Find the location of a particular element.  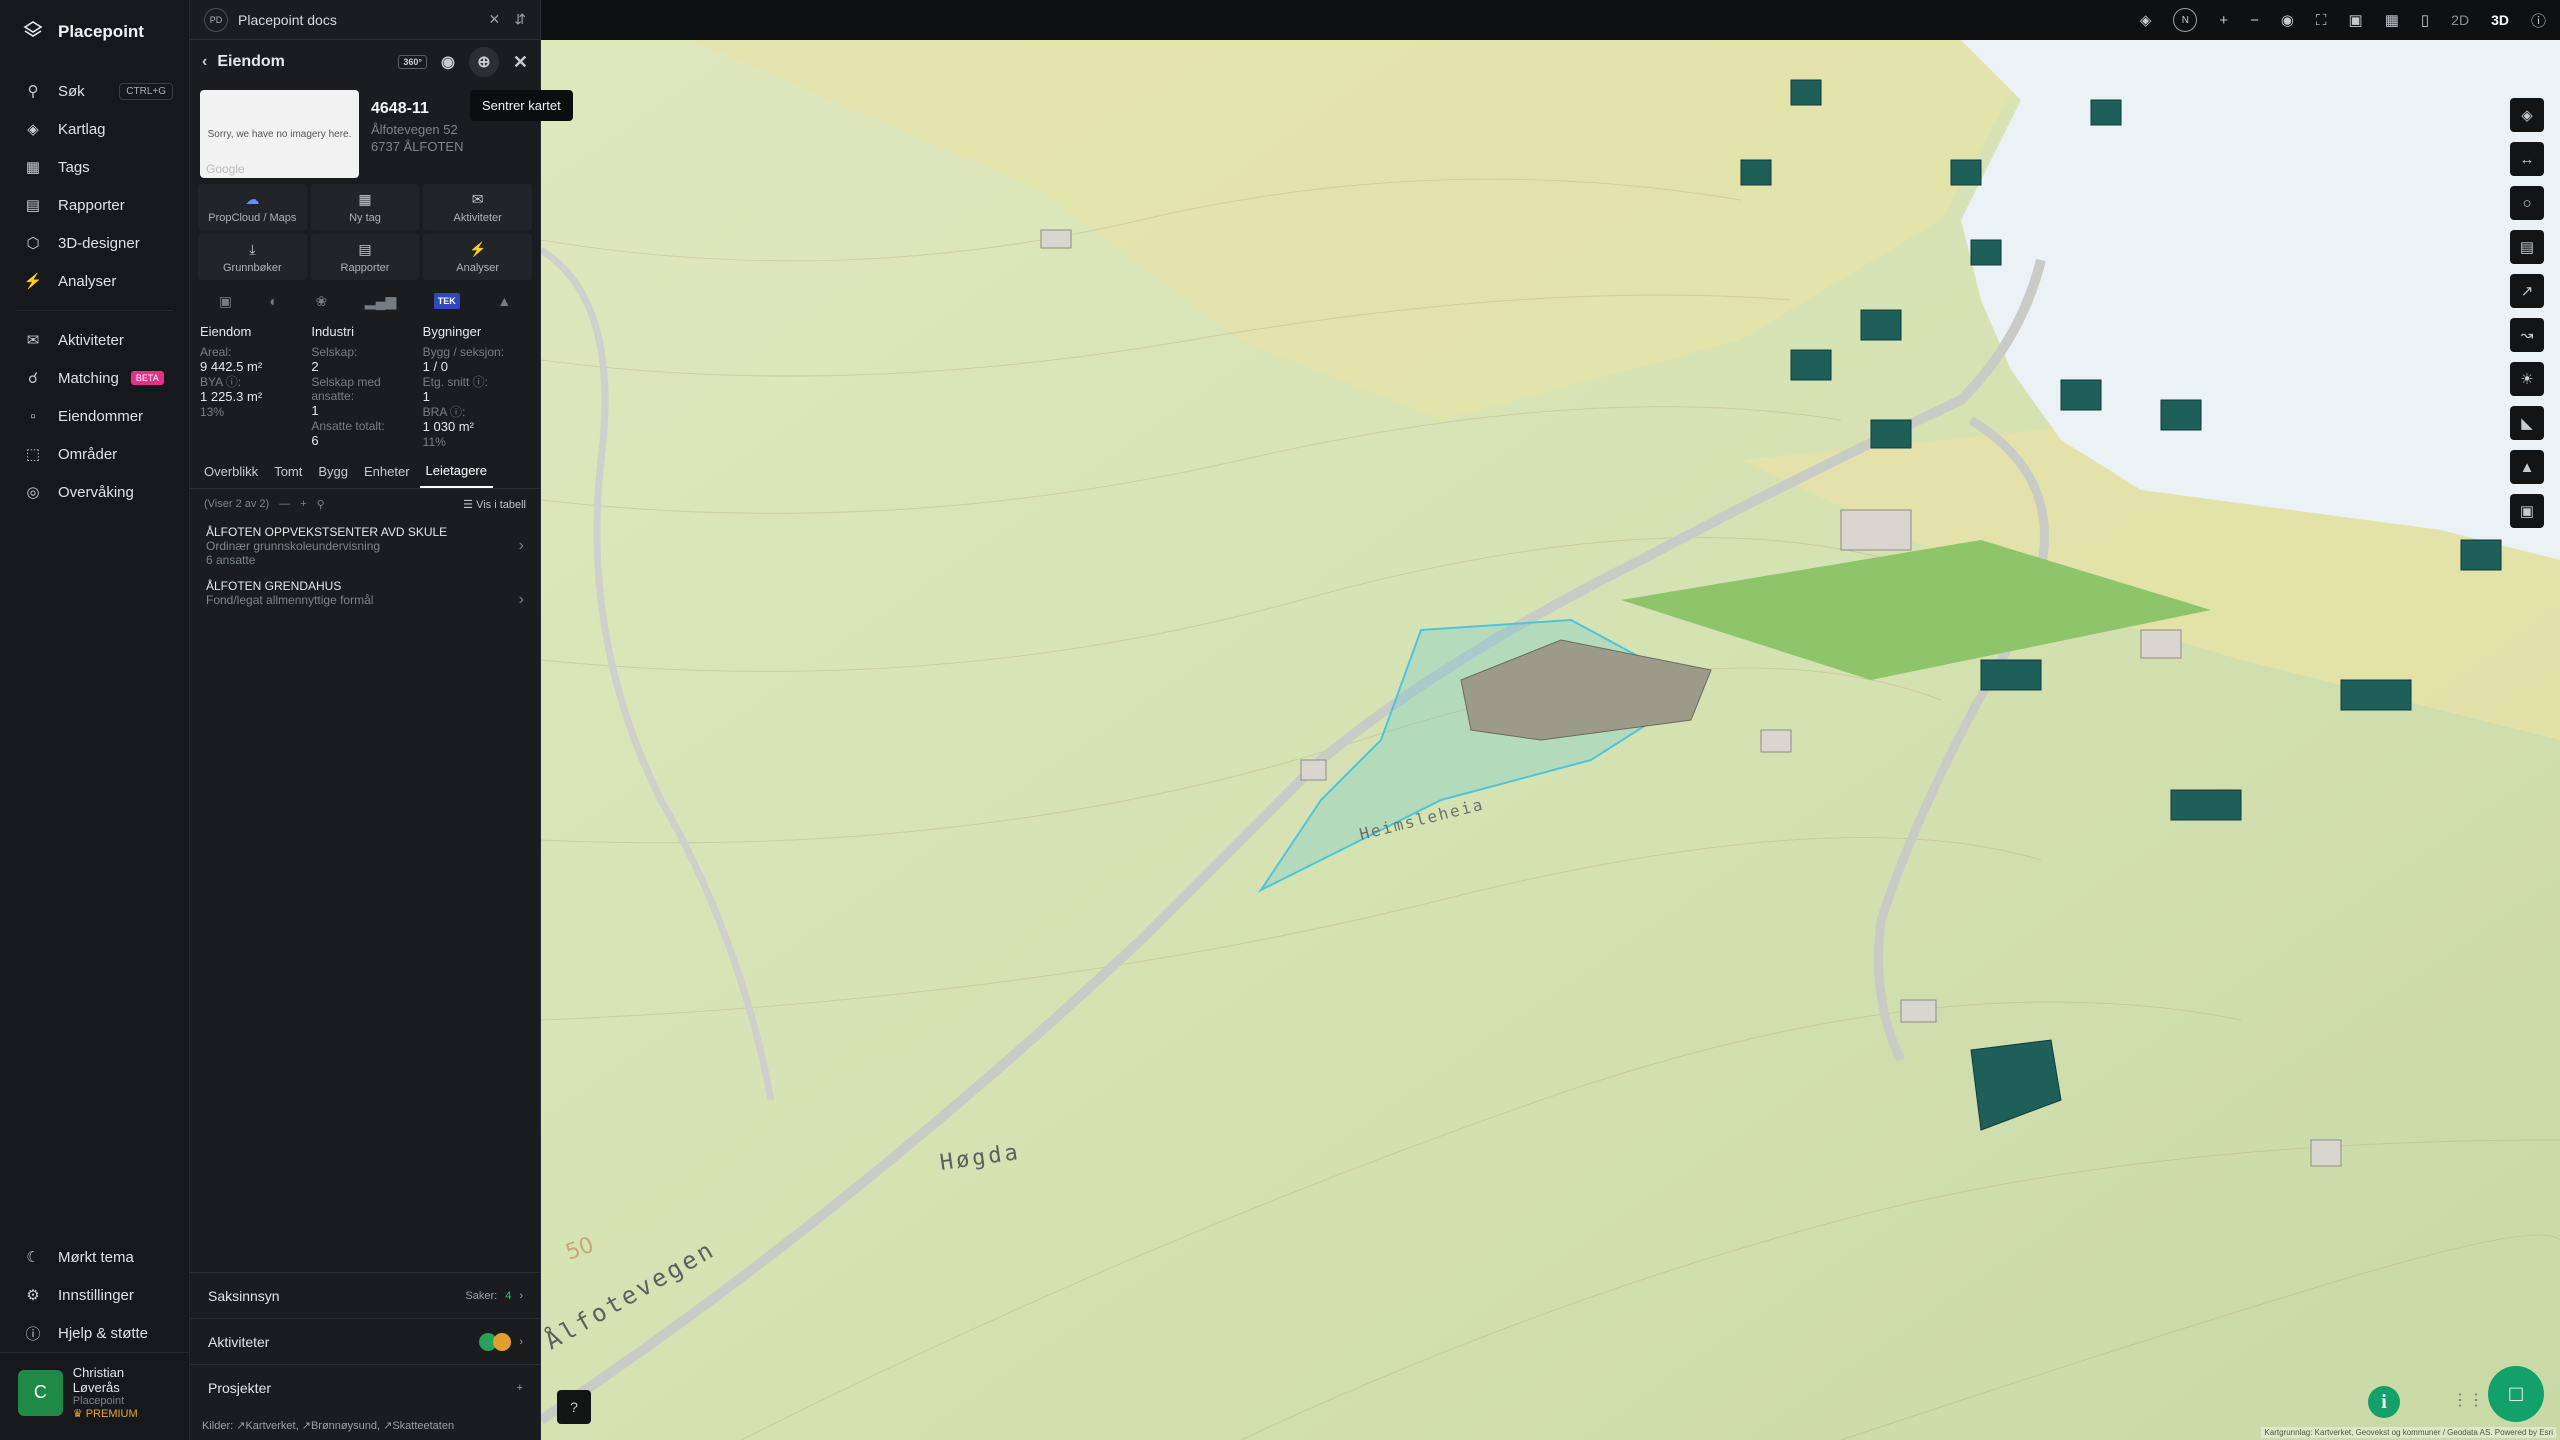

nav-item-tags: ▦ Tags is located at coordinates (94, 167).